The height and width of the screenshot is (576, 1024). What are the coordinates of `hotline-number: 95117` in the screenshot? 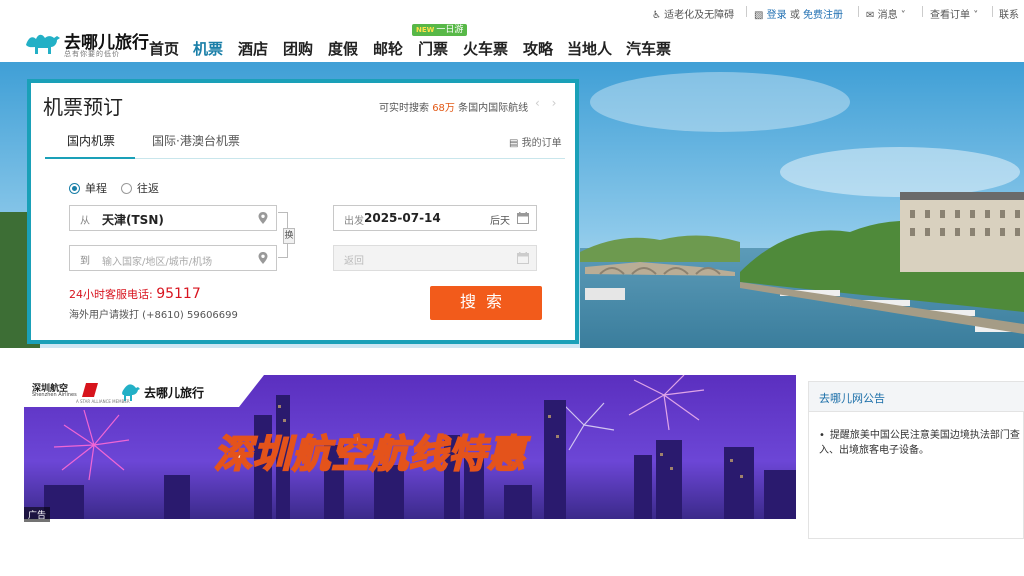 It's located at (178, 294).